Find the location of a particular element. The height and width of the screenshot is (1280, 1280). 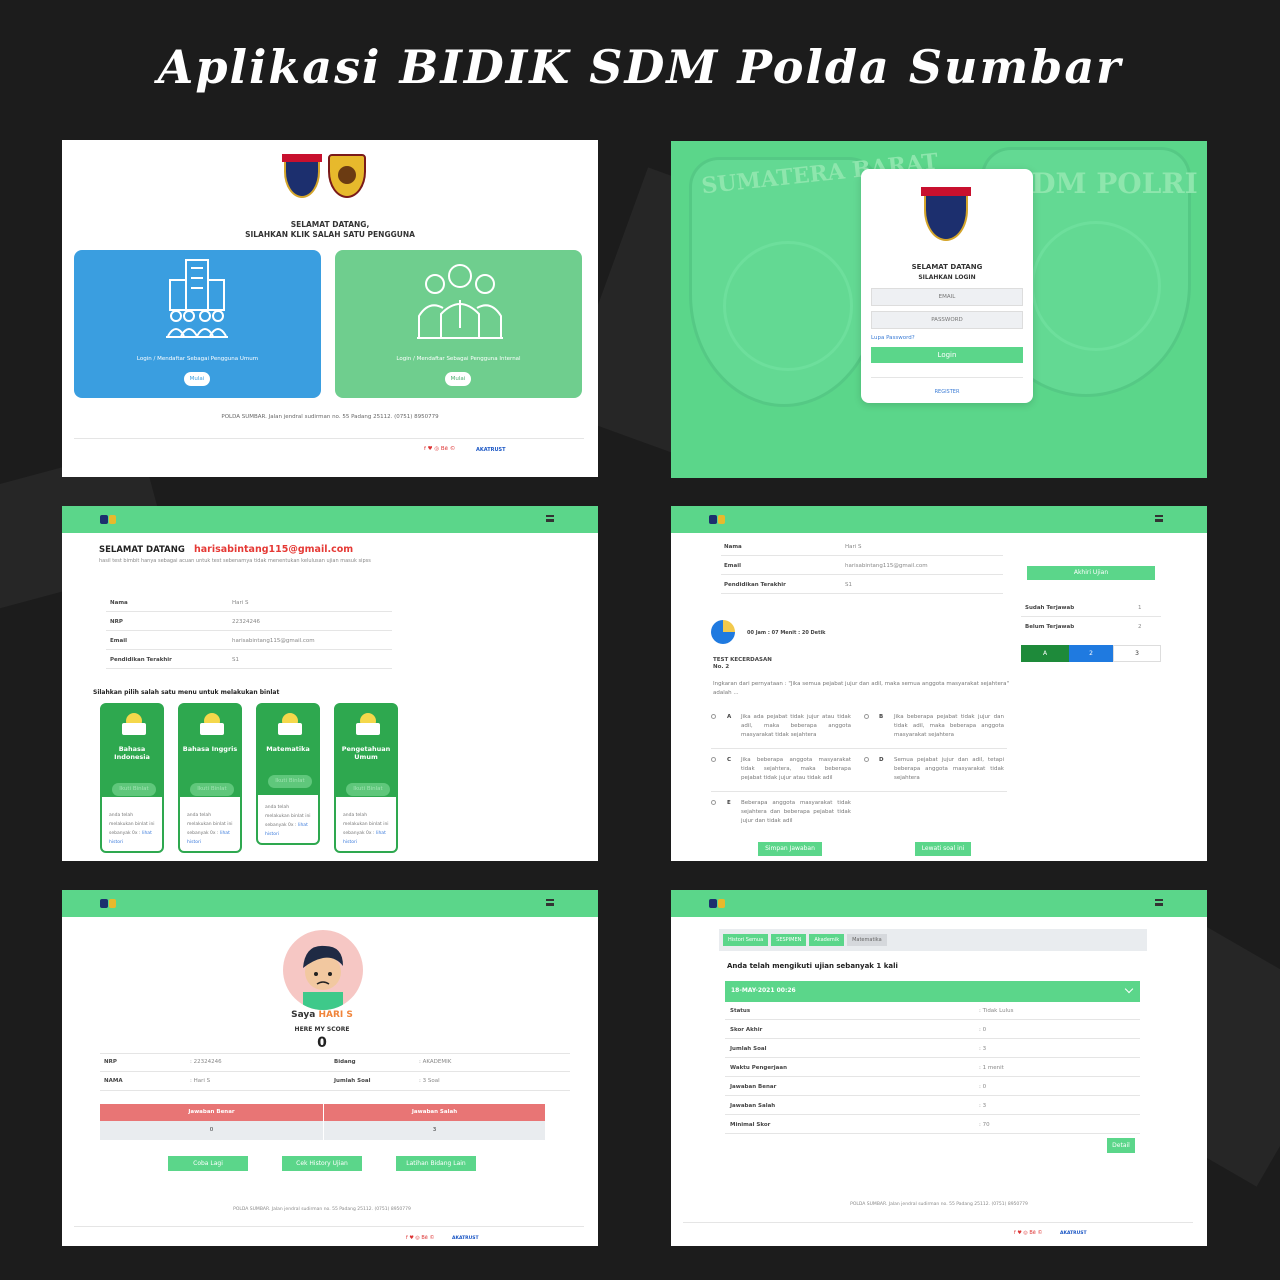

book-icon is located at coordinates (212, 729).